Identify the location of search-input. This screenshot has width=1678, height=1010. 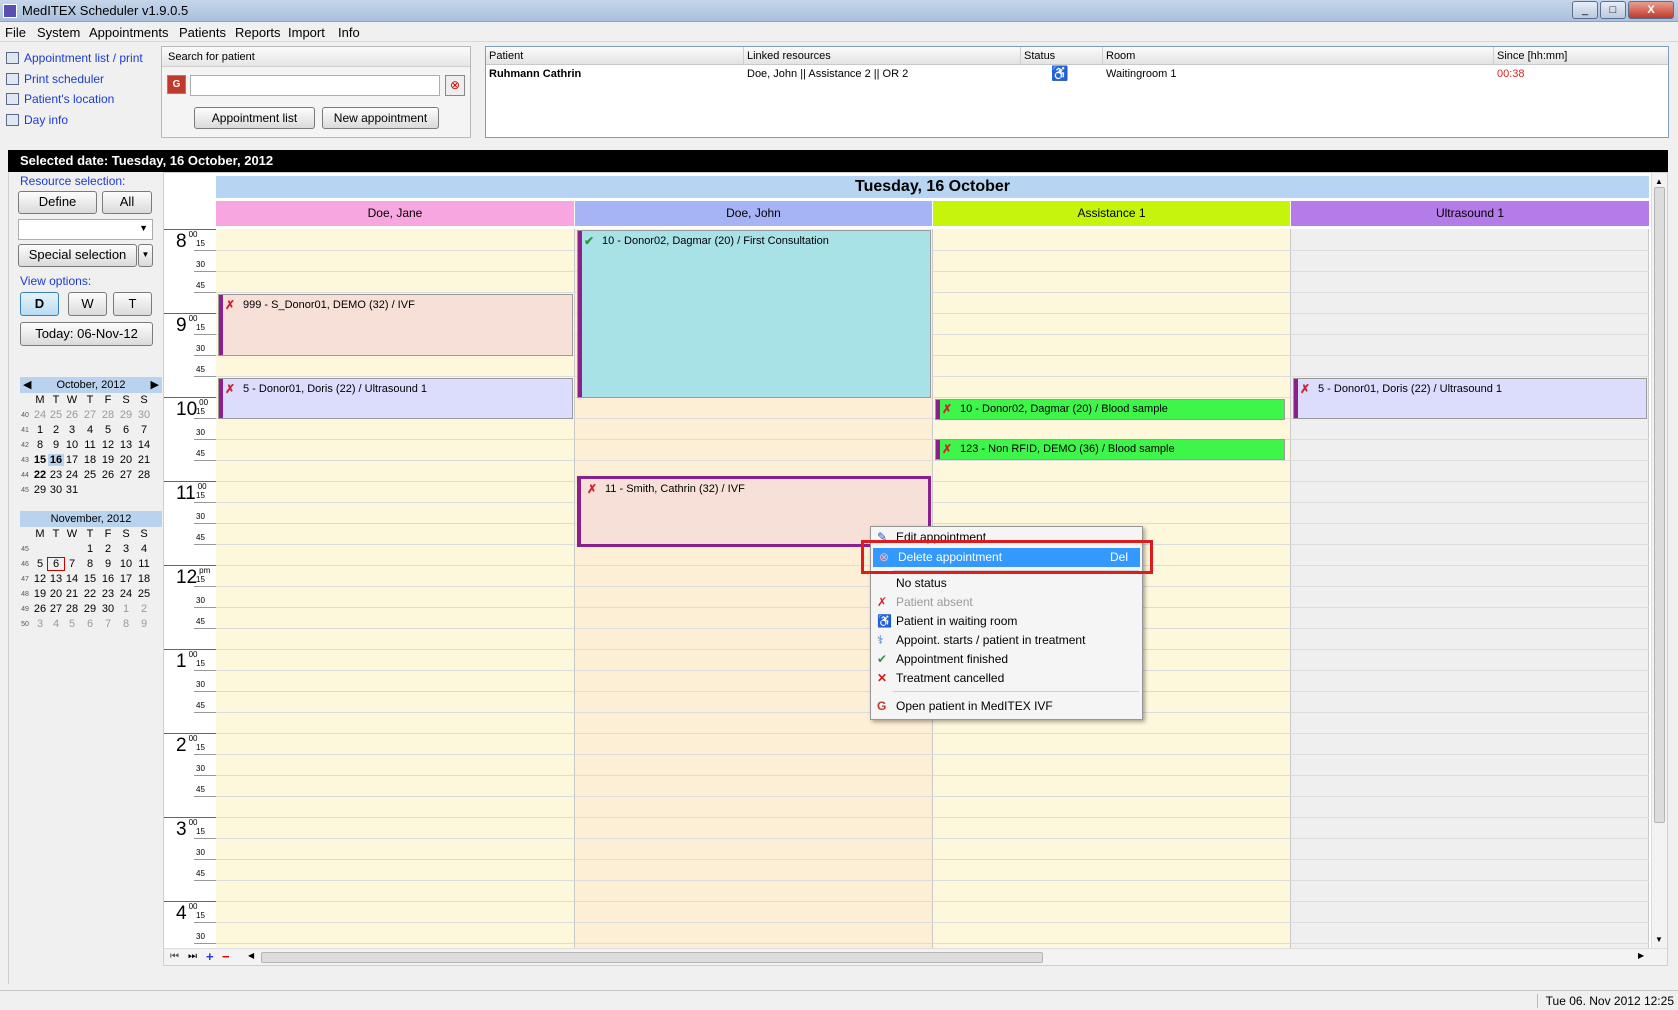
(315, 85).